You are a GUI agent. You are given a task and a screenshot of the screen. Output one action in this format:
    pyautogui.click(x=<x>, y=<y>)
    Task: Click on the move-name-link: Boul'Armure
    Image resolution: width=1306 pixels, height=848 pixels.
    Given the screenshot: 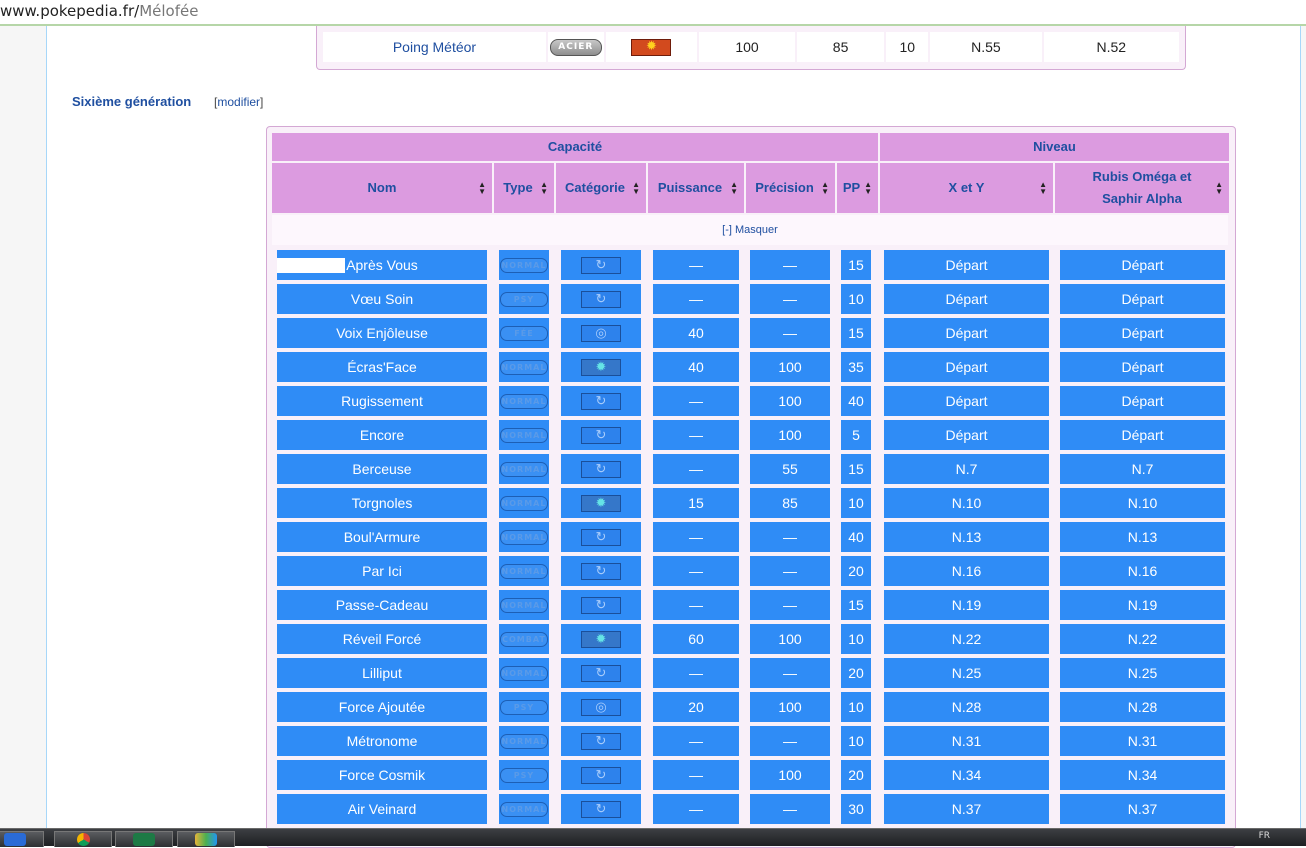 What is the action you would take?
    pyautogui.click(x=382, y=537)
    